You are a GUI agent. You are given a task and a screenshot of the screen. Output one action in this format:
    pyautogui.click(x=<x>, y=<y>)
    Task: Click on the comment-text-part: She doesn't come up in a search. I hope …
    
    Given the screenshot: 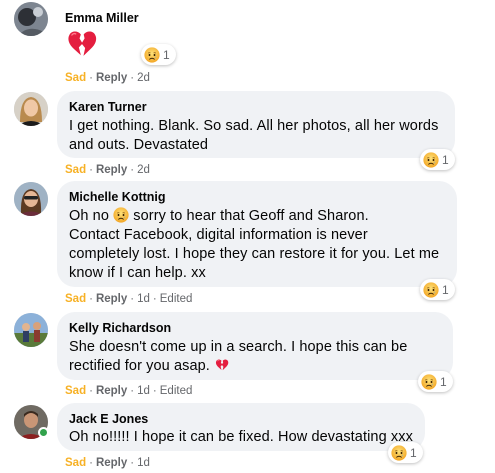 What is the action you would take?
    pyautogui.click(x=238, y=356)
    